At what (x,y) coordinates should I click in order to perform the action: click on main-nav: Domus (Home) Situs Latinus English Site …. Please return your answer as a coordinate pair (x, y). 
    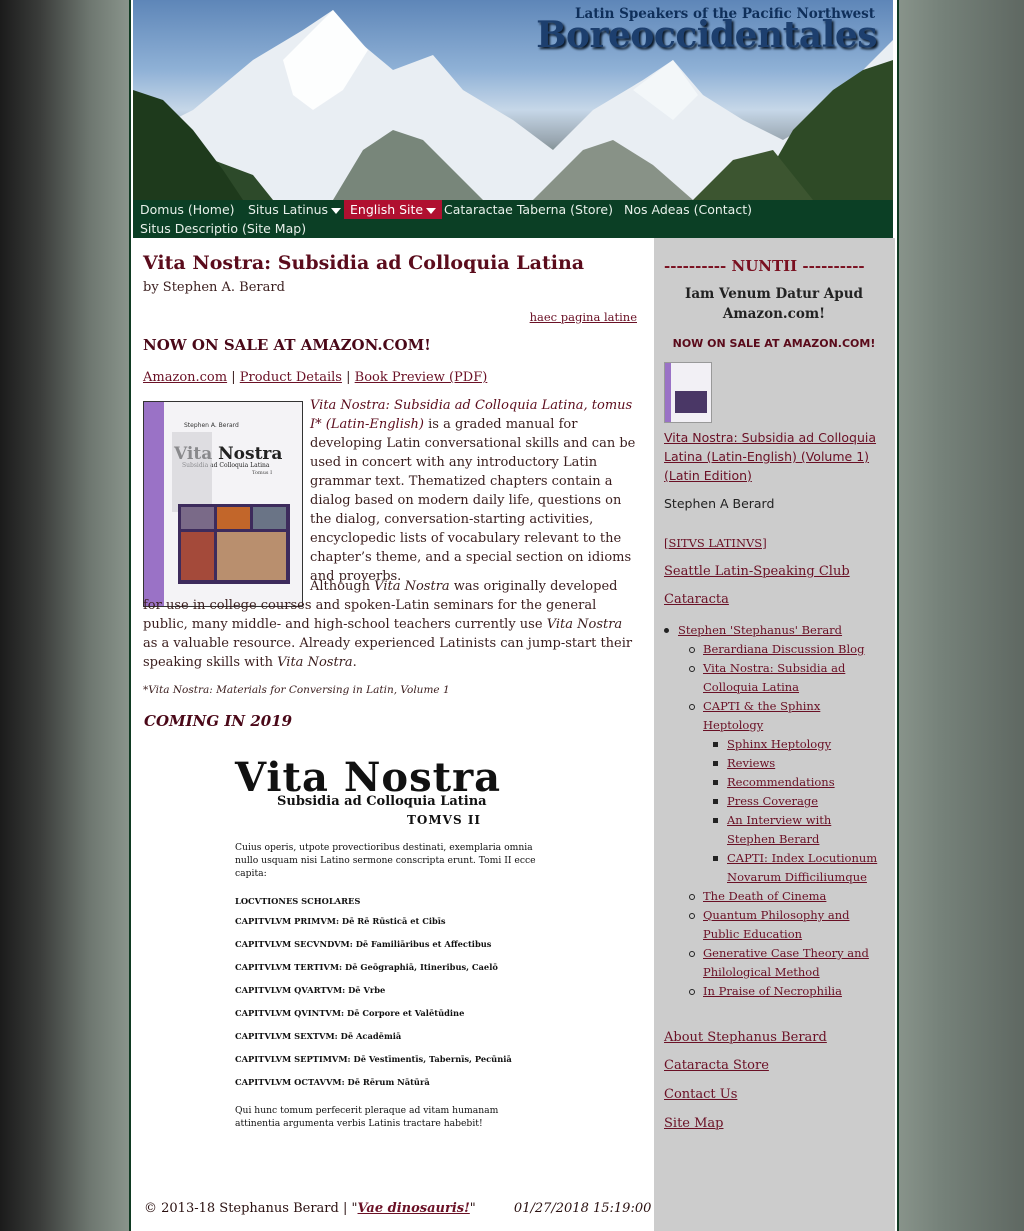
    Looking at the image, I should click on (513, 219).